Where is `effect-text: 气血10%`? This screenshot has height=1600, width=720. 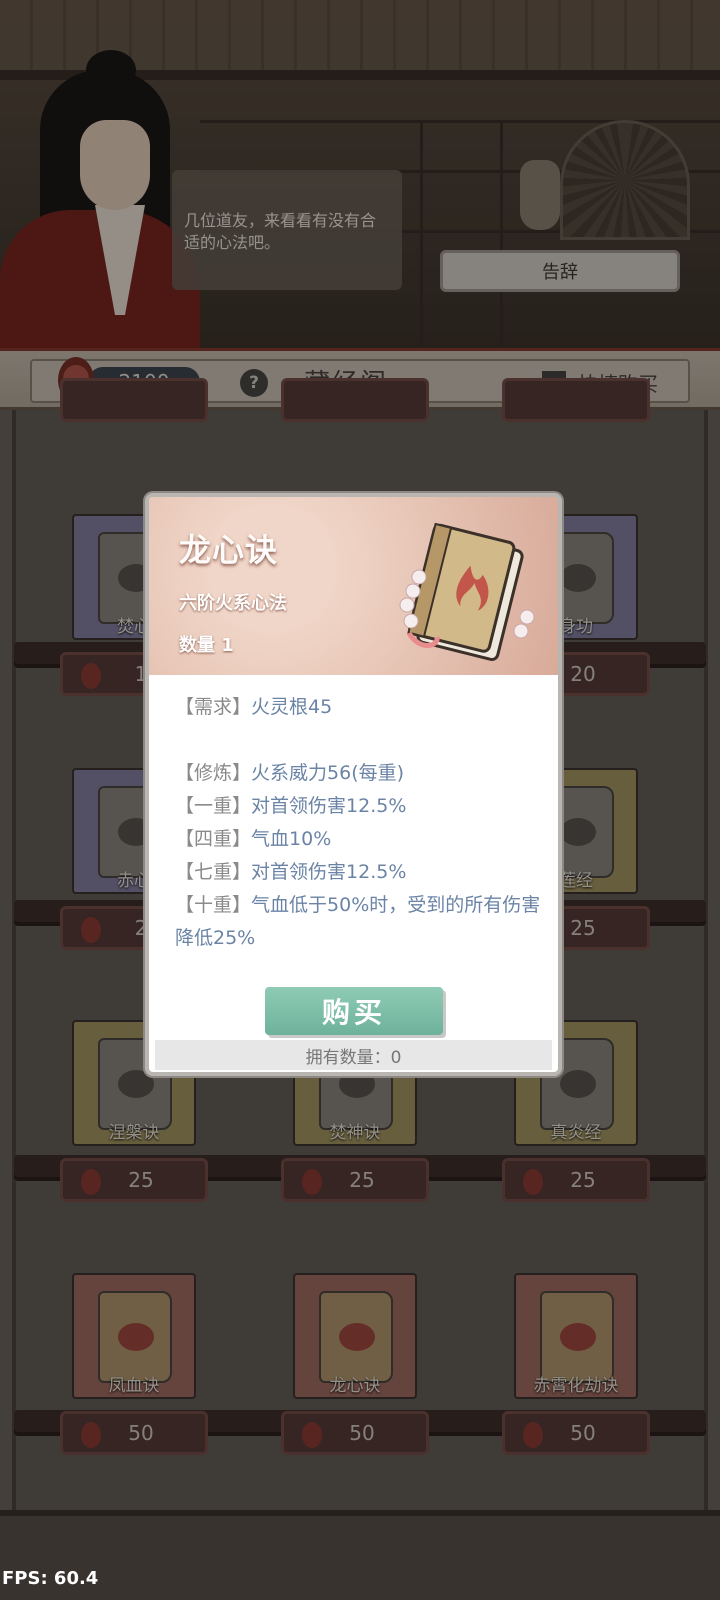
effect-text: 气血10% is located at coordinates (291, 839).